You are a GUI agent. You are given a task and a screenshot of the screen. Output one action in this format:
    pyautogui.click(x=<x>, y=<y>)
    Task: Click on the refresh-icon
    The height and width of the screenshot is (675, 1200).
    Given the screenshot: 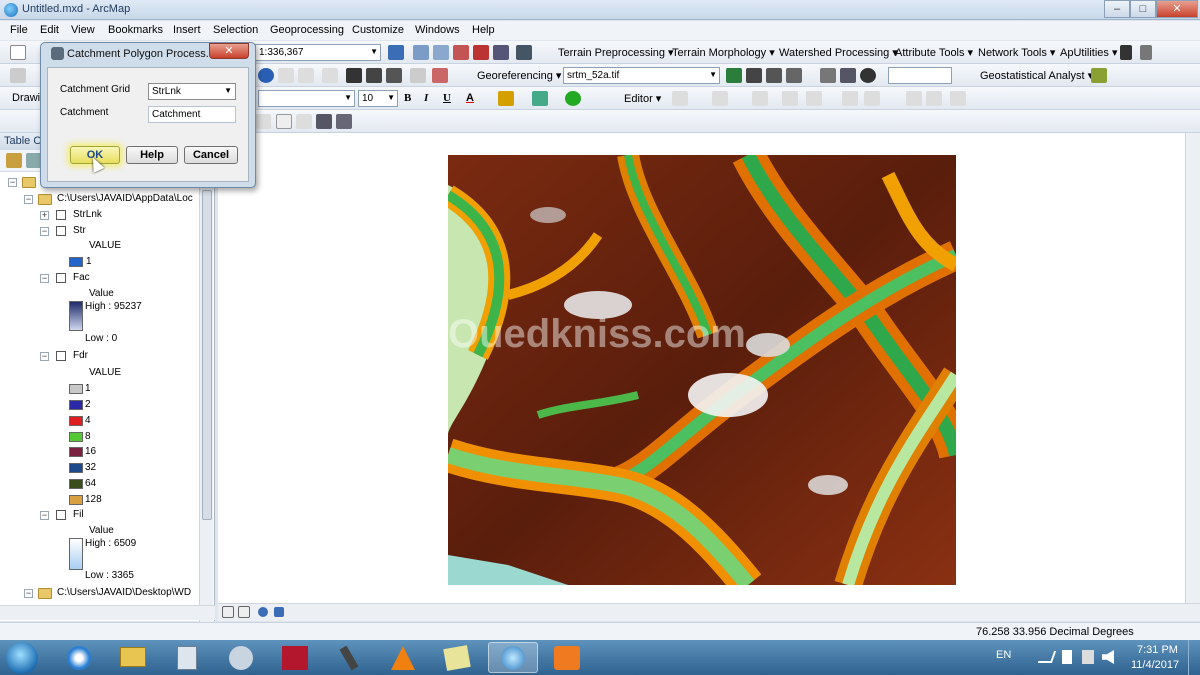 What is the action you would take?
    pyautogui.click(x=868, y=75)
    